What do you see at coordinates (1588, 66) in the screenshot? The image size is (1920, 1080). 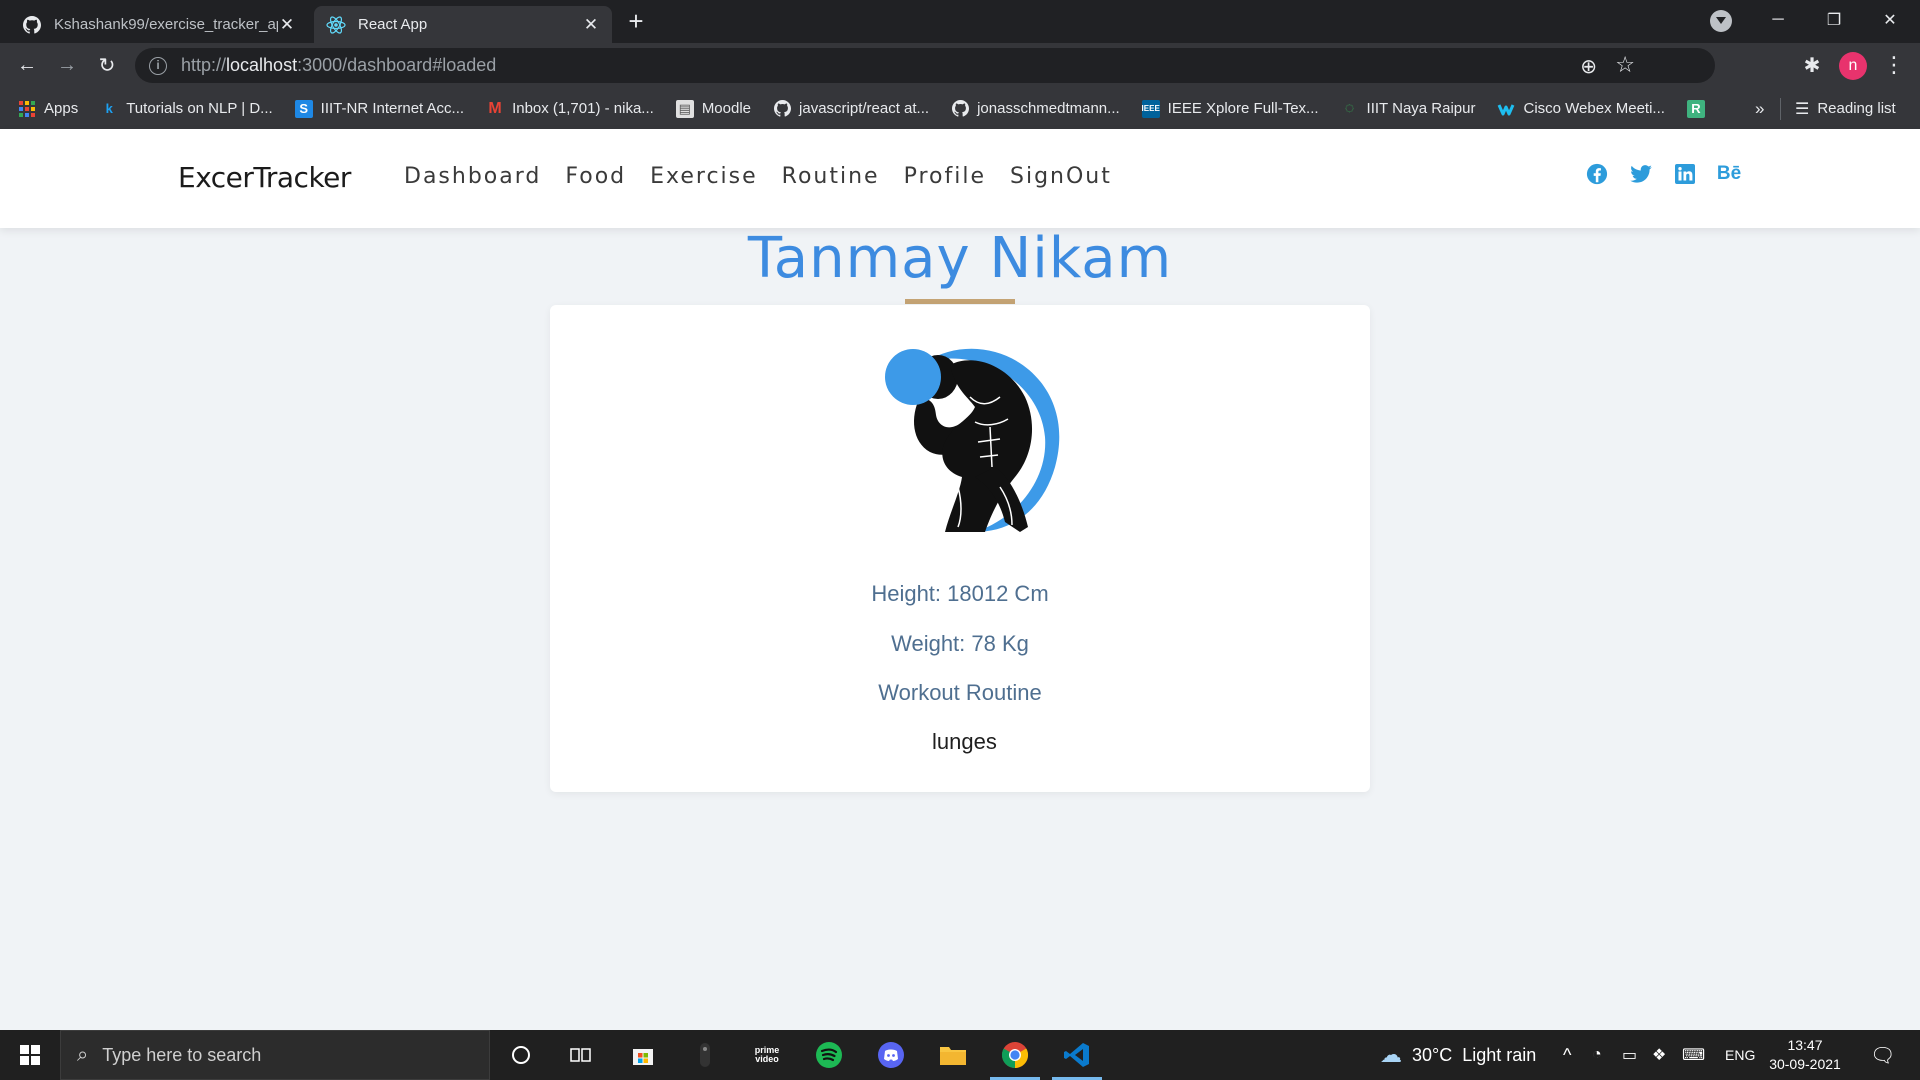 I see `zoom-icon: ⊕` at bounding box center [1588, 66].